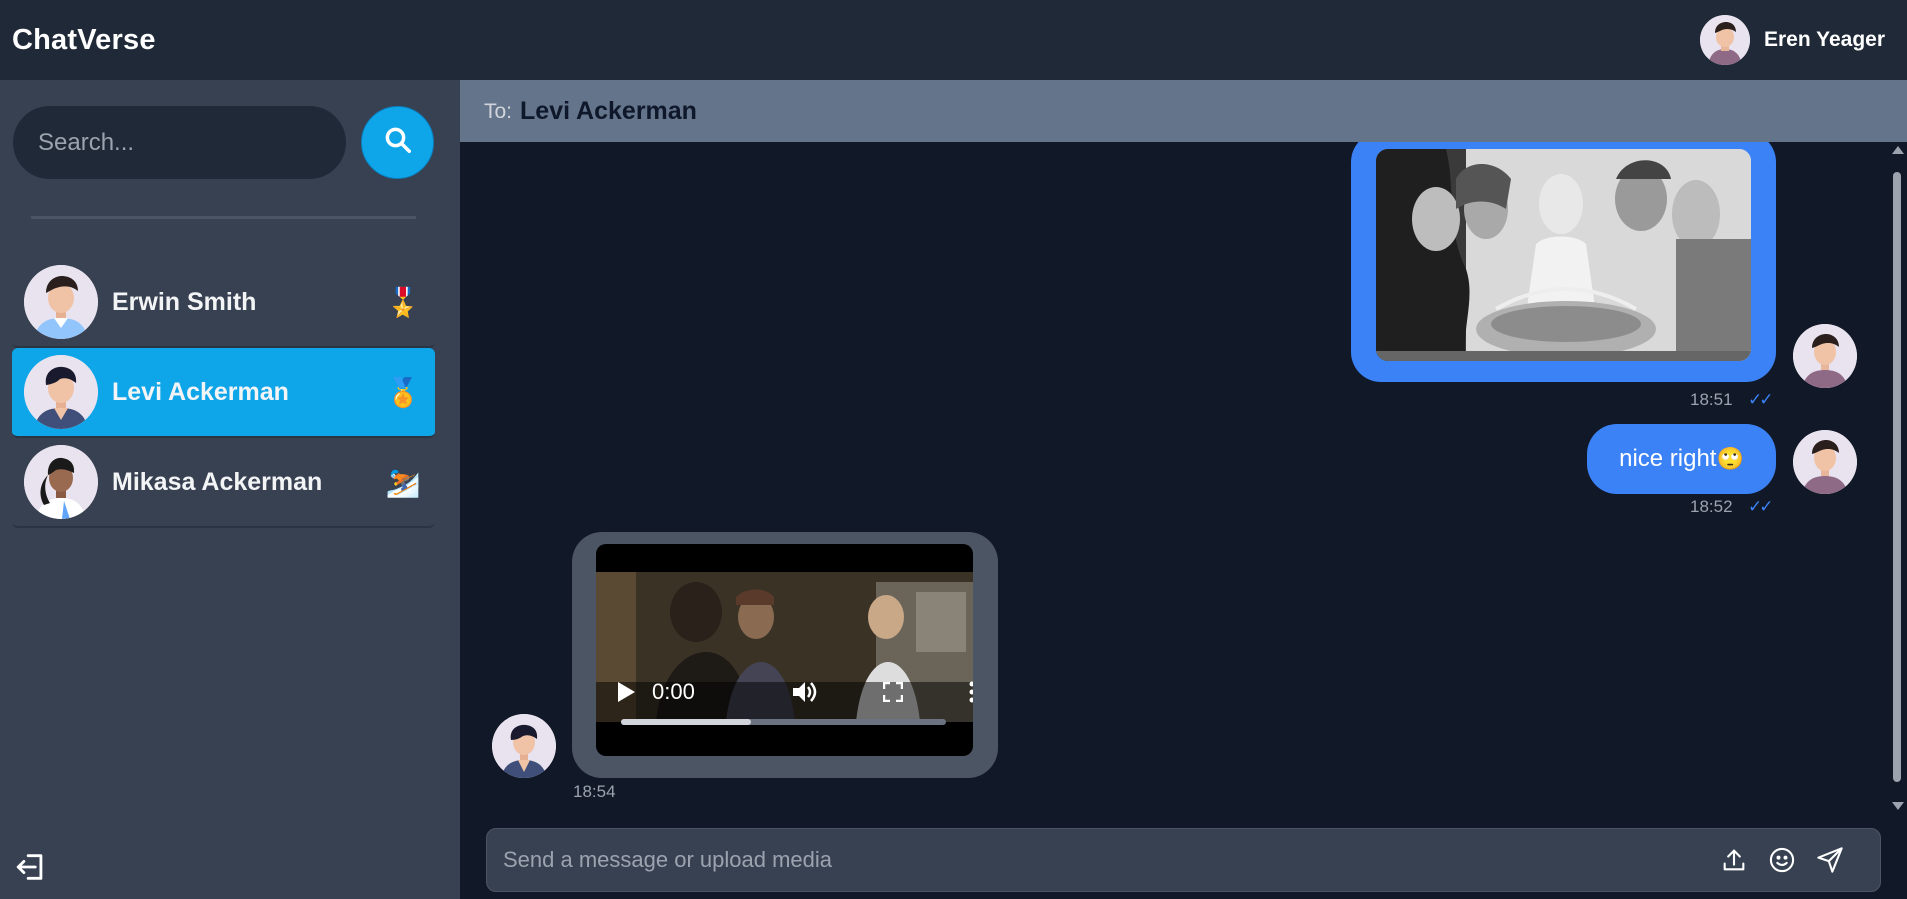 The height and width of the screenshot is (899, 1907). I want to click on image-message, so click(1563, 262).